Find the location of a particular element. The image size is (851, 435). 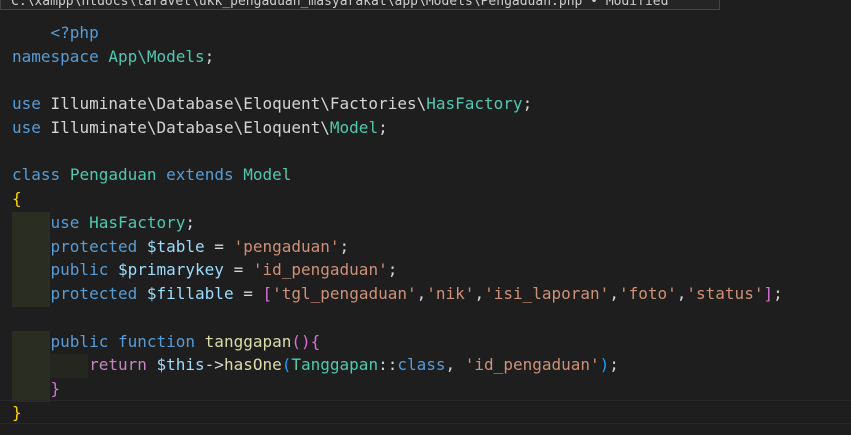

code-line: { is located at coordinates (17, 198).